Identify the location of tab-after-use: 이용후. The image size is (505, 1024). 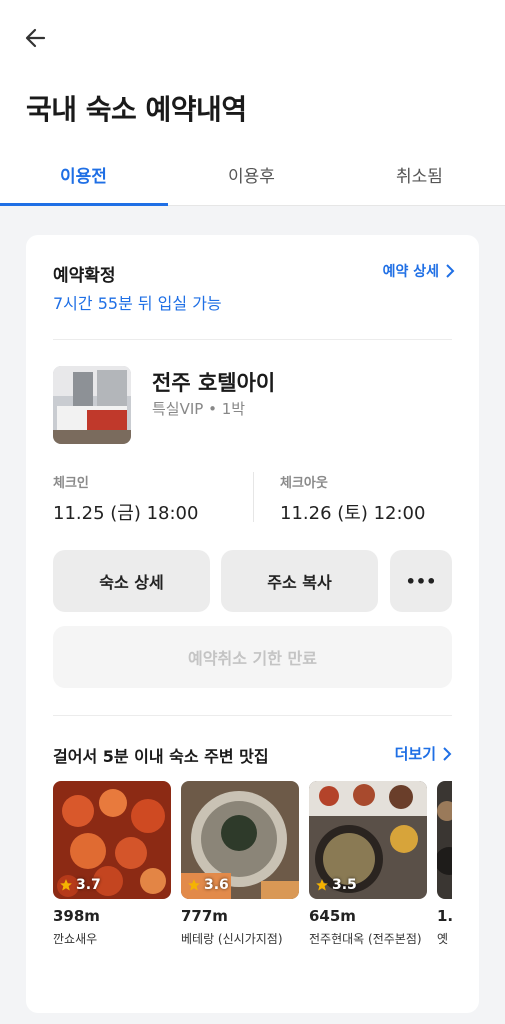
(251, 174).